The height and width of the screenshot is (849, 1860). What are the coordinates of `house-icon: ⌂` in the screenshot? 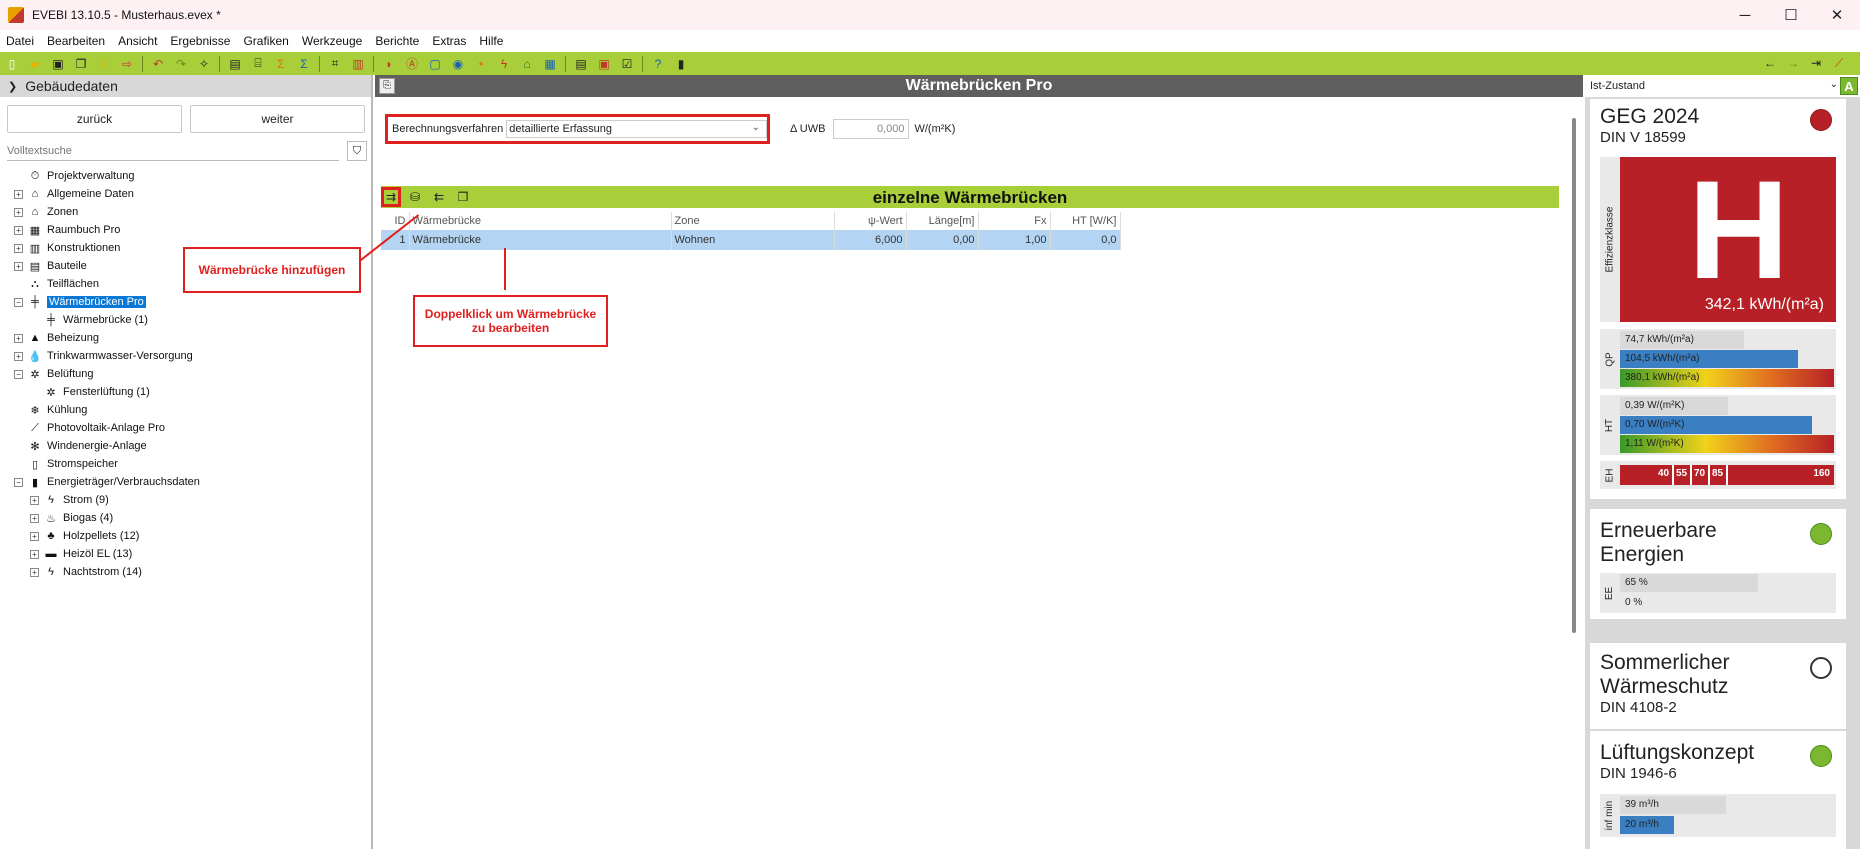 It's located at (527, 64).